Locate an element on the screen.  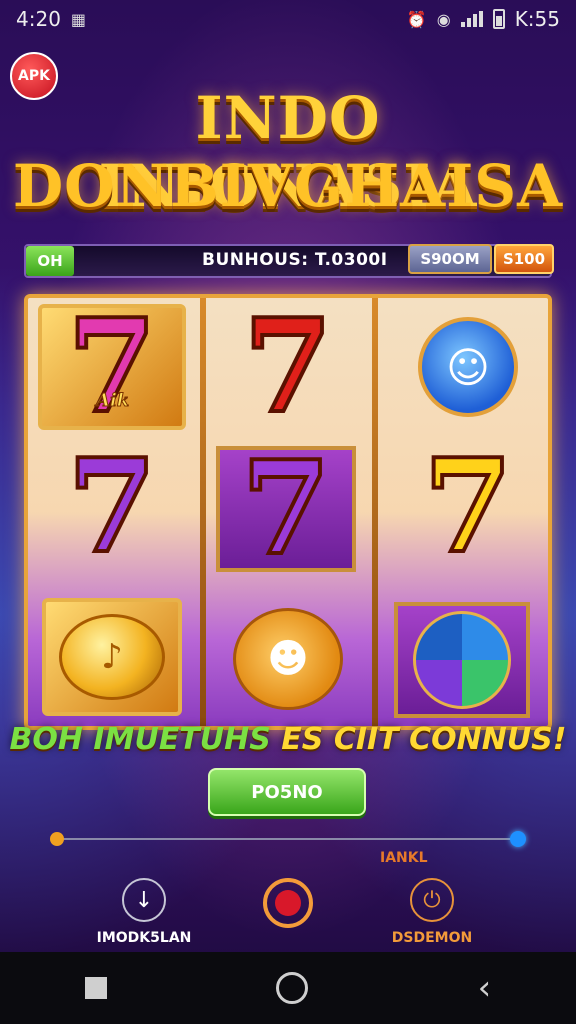
symbol-seven-yellow: 7 is located at coordinates (468, 507).